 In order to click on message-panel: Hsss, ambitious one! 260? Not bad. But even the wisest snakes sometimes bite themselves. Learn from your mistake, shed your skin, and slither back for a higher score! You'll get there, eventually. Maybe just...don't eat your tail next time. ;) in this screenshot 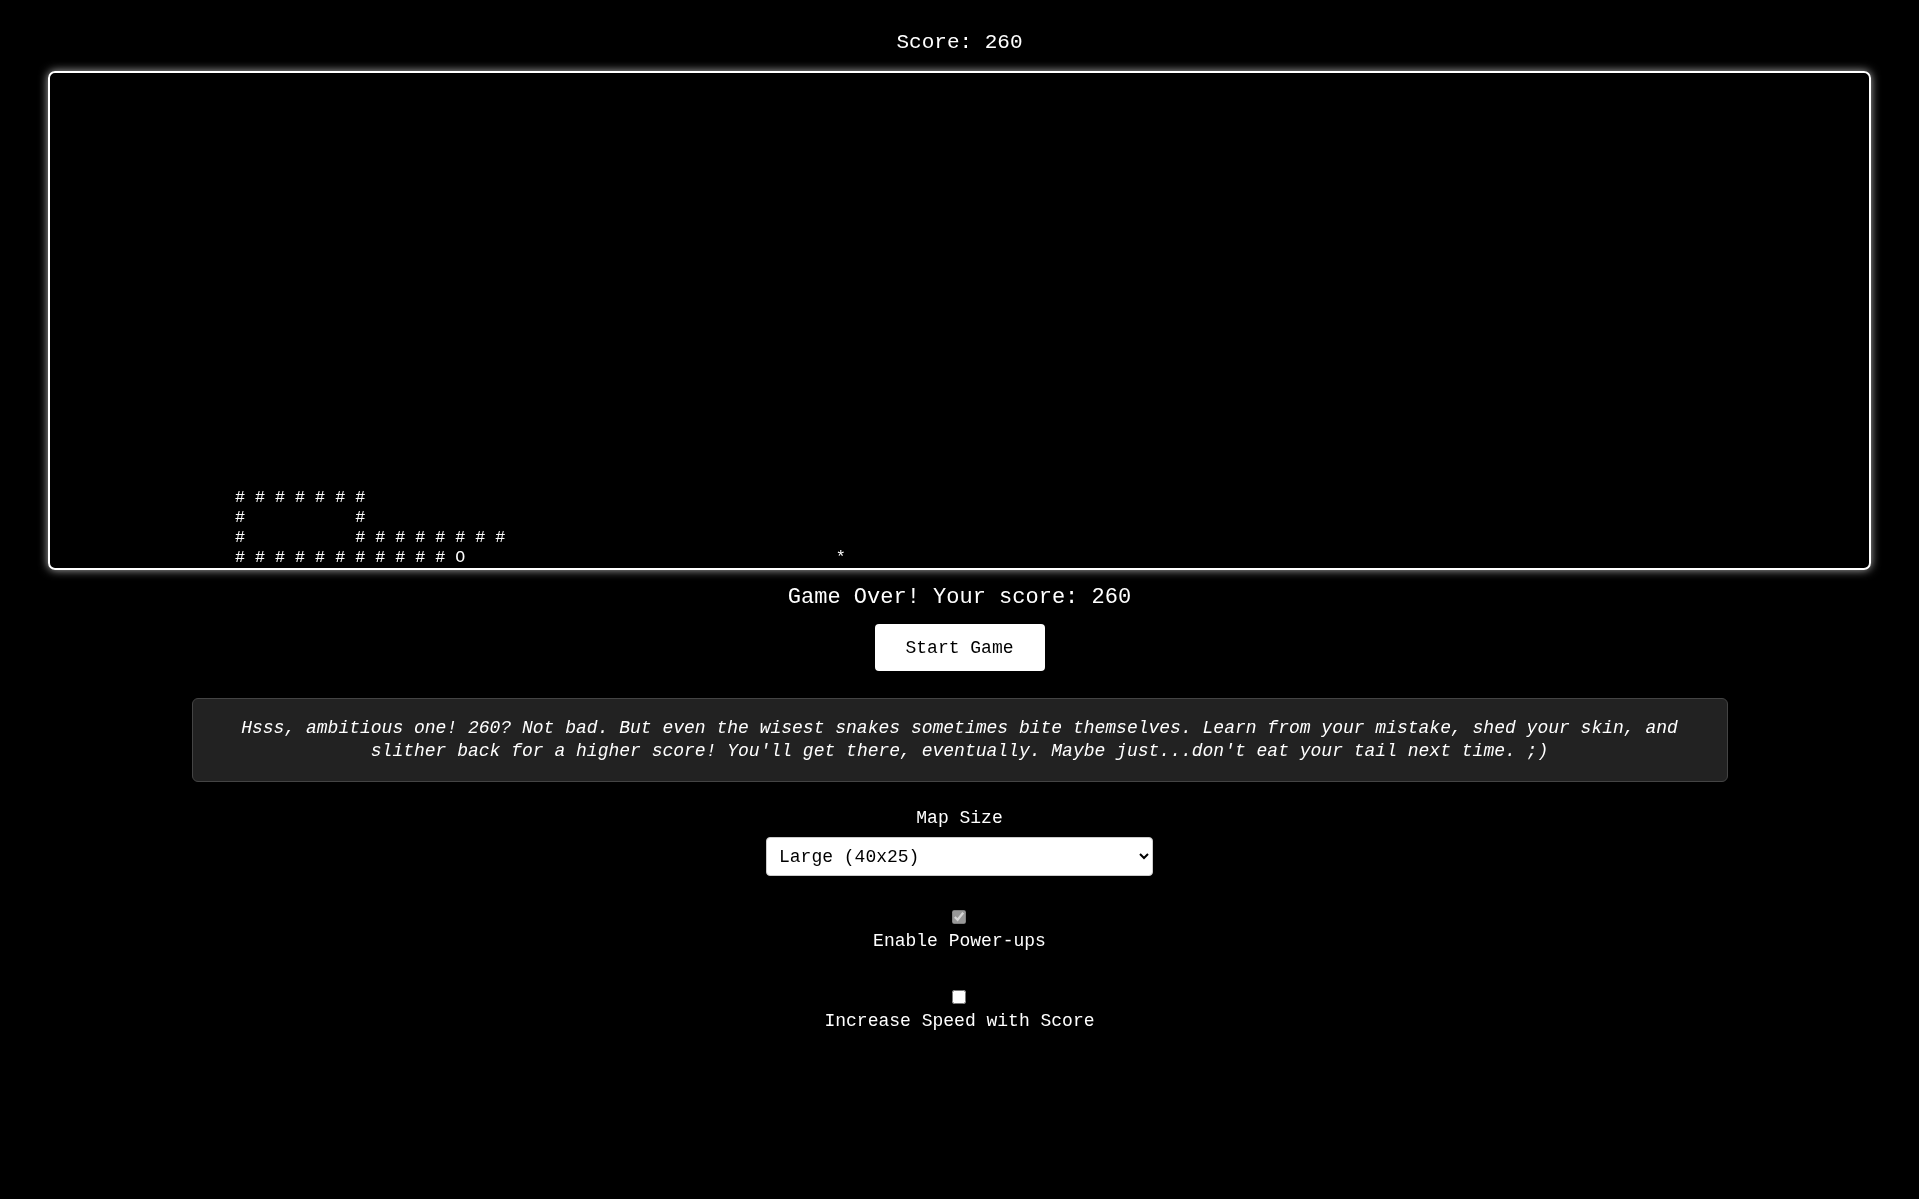, I will do `click(959, 740)`.